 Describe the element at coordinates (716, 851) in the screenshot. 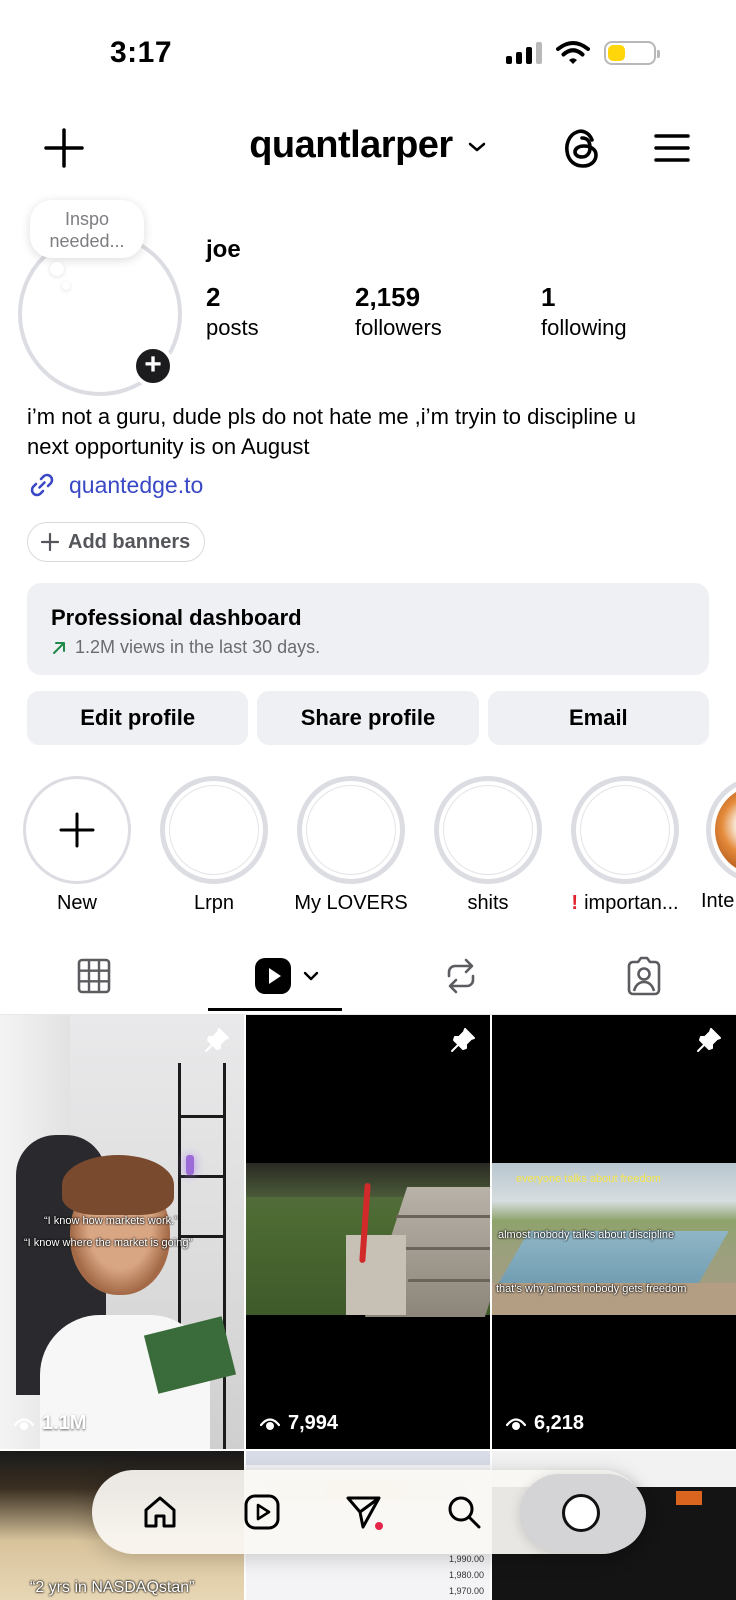

I see `highlight-inte: Inte` at that location.